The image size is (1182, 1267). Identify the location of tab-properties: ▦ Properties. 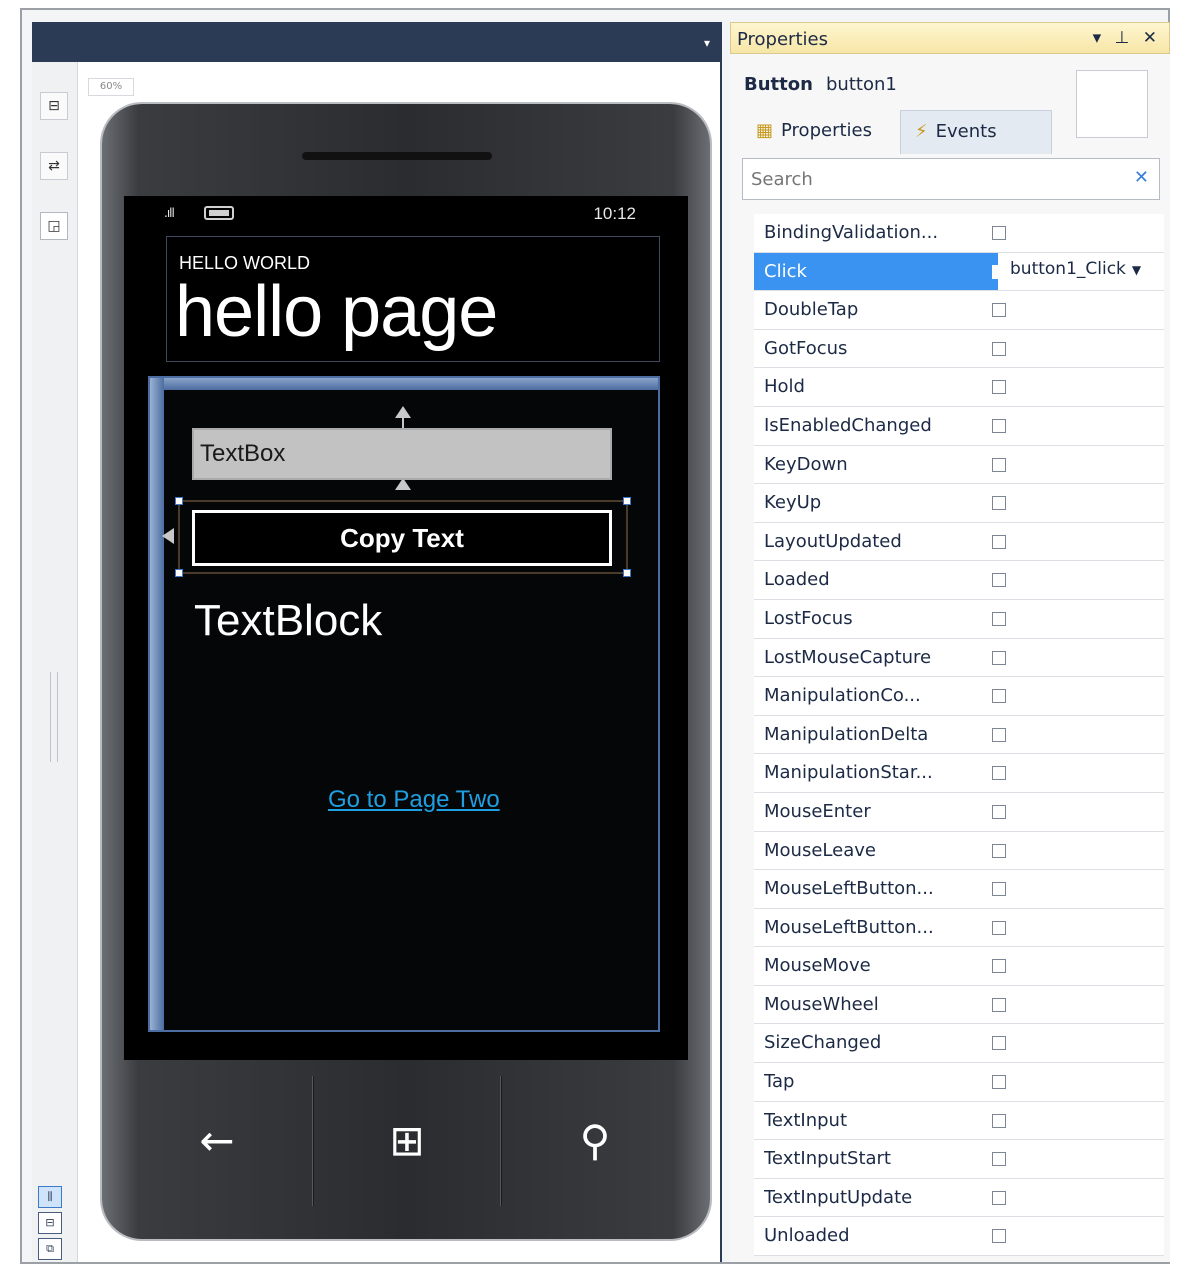
(821, 132).